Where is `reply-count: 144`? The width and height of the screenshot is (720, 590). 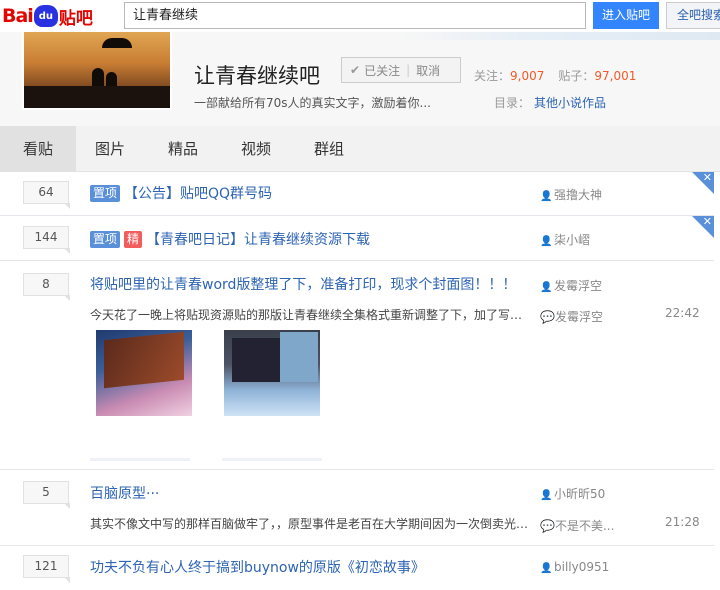
reply-count: 144 is located at coordinates (46, 240).